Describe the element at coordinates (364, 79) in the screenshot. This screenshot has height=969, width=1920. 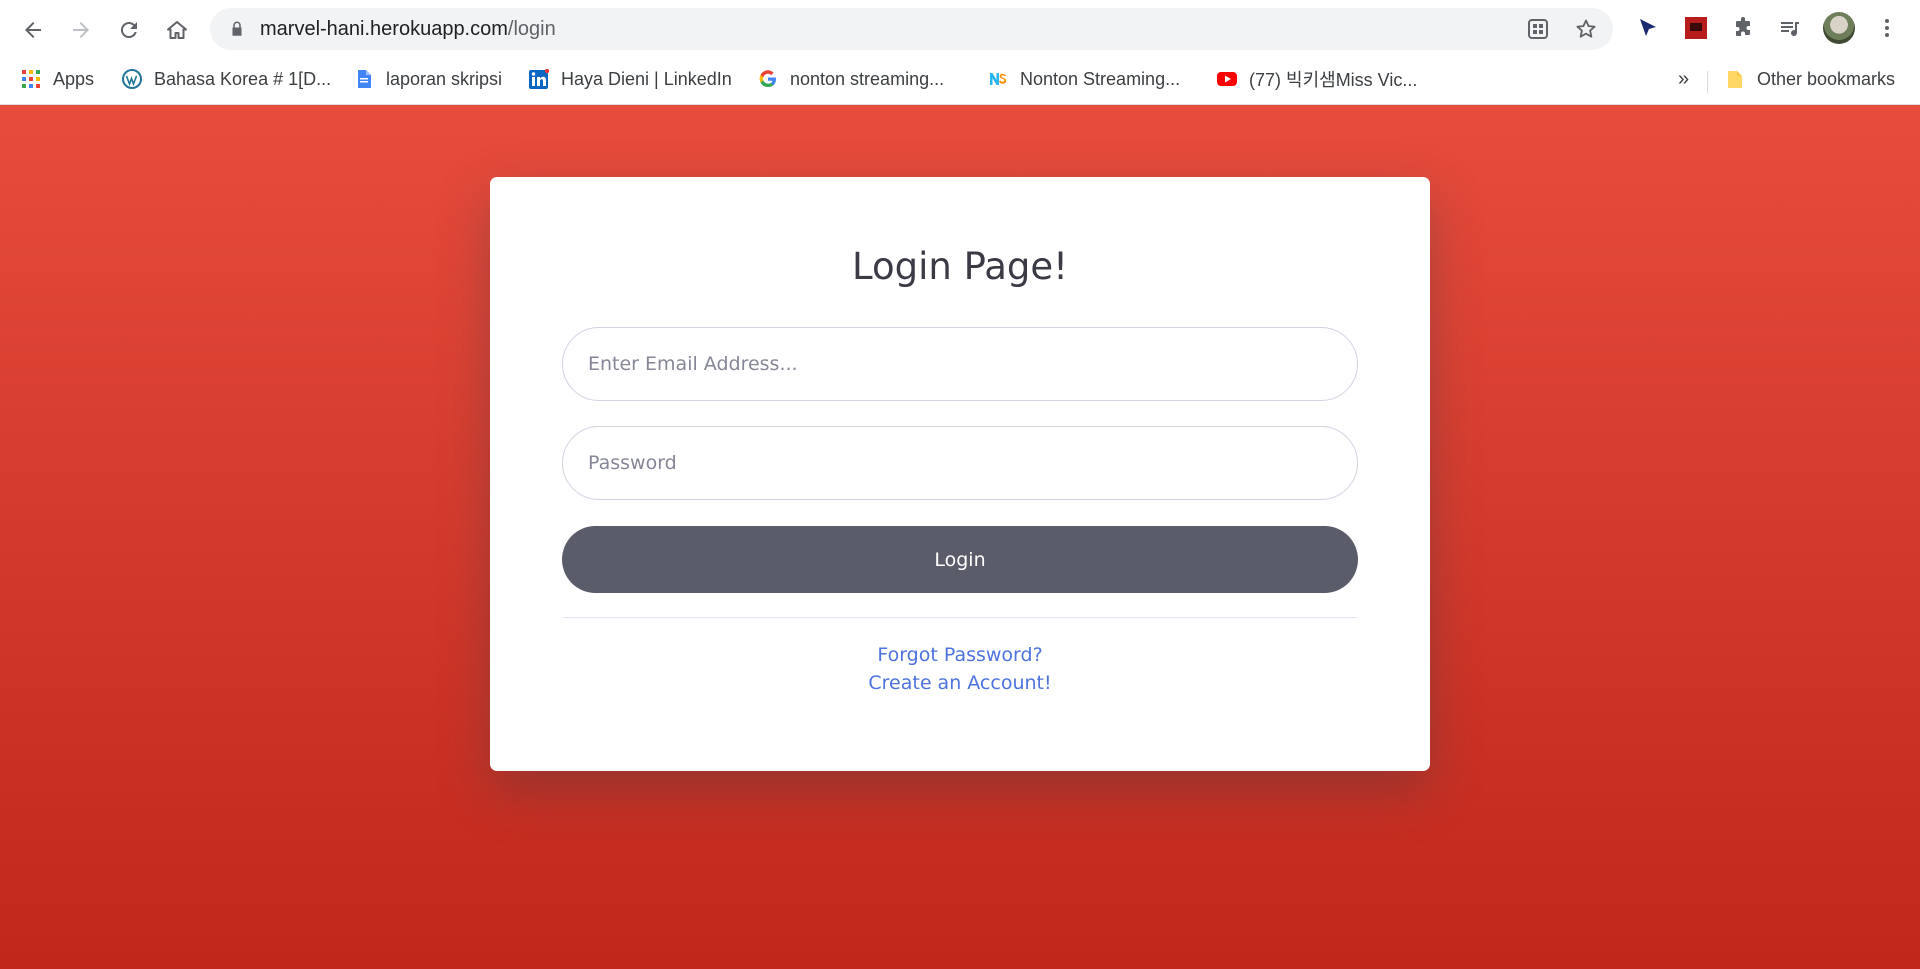
I see `document-icon` at that location.